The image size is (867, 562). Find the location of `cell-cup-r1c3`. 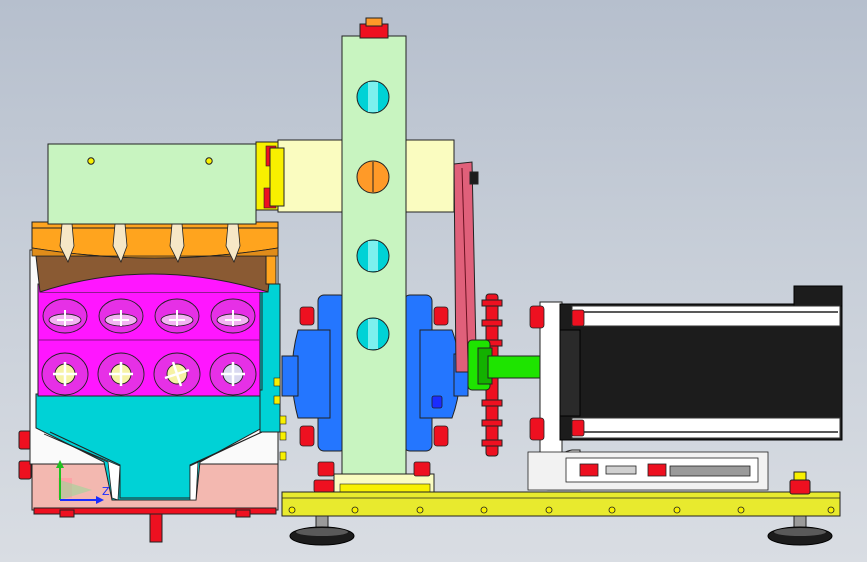

cell-cup-r1c3 is located at coordinates (177, 316).